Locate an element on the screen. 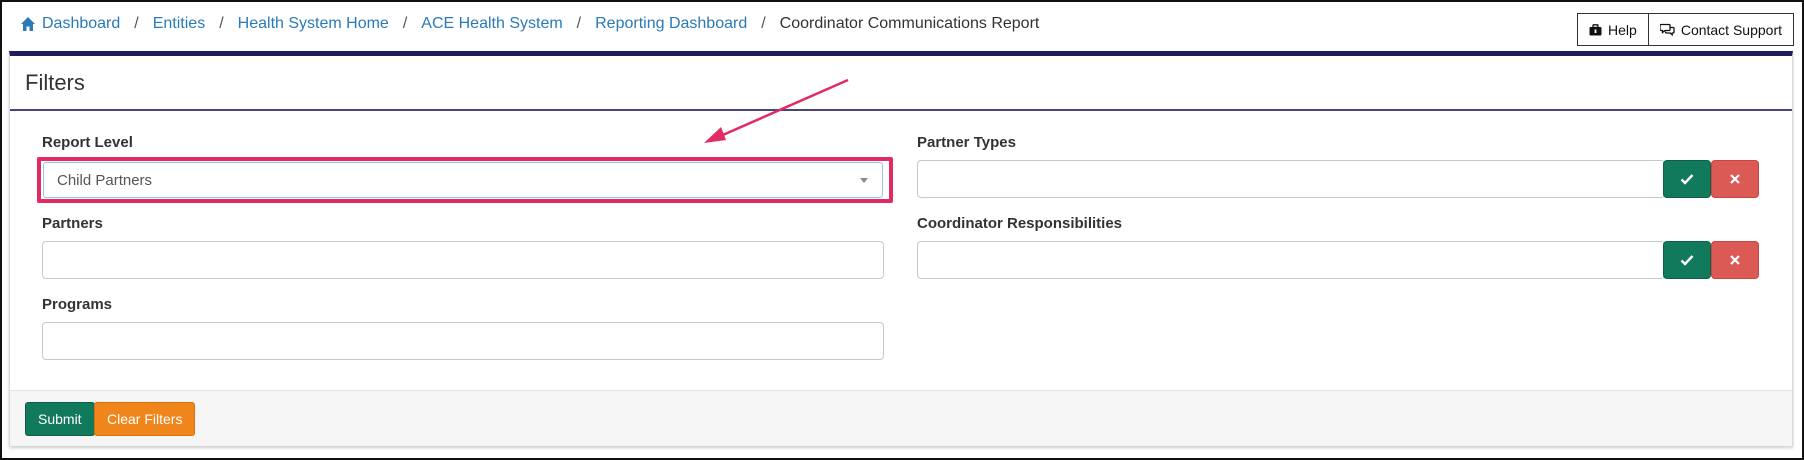  contact-support-label: Contact Support is located at coordinates (1731, 29).